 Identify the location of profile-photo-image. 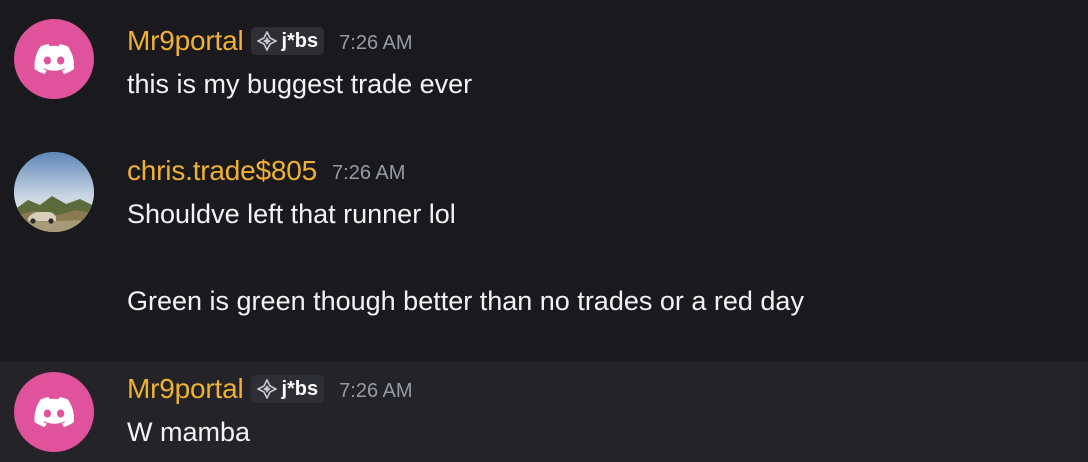
(54, 192).